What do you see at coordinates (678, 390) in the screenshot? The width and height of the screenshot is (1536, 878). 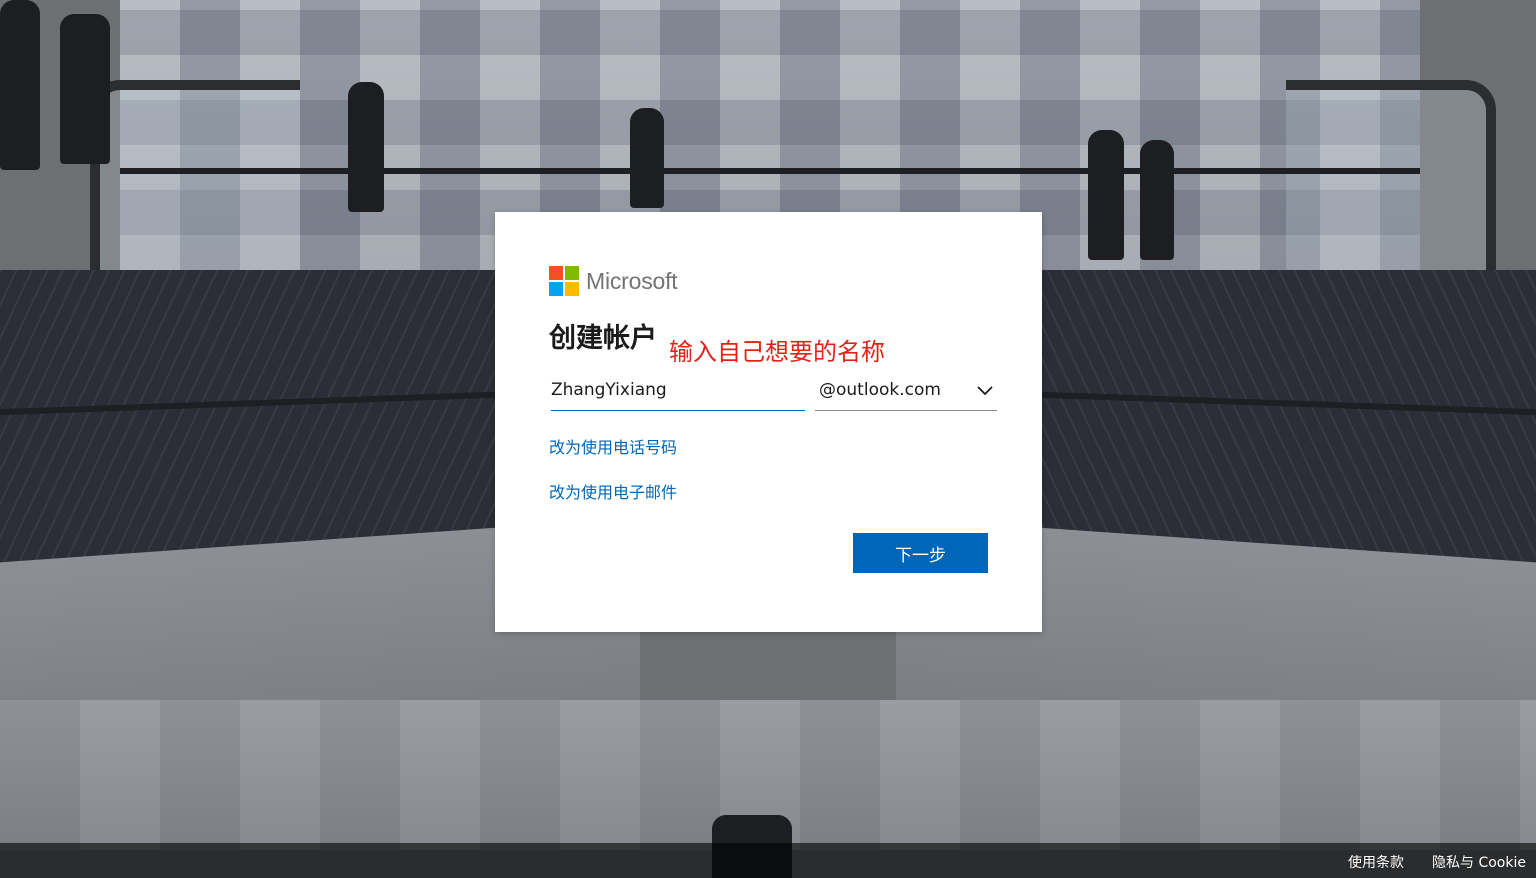 I see `username-input` at bounding box center [678, 390].